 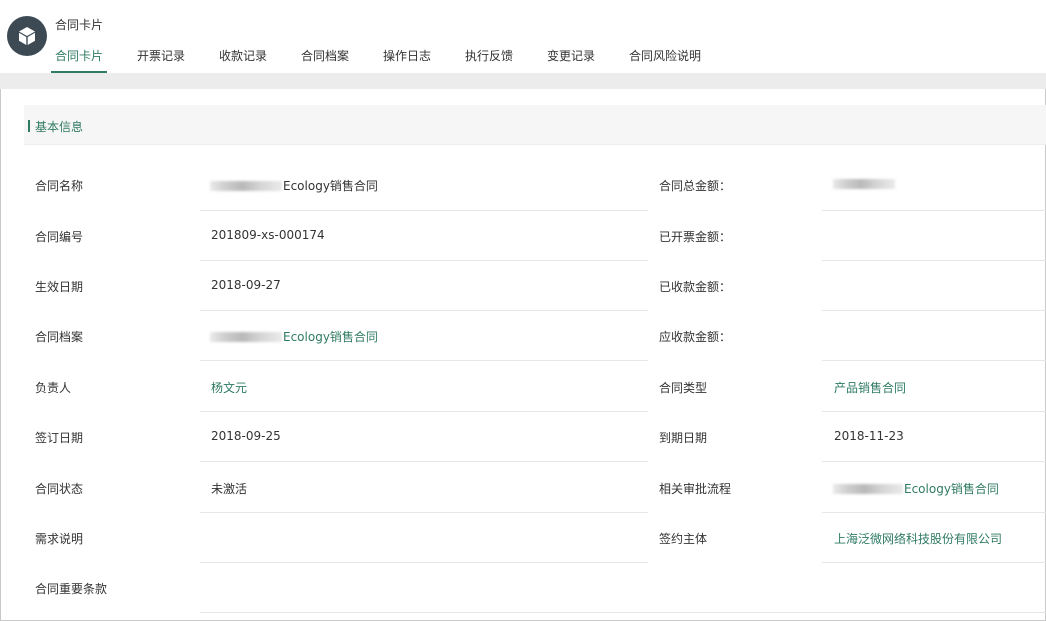 What do you see at coordinates (916, 488) in the screenshot?
I see `link-approval-flow: Ecology销售合同` at bounding box center [916, 488].